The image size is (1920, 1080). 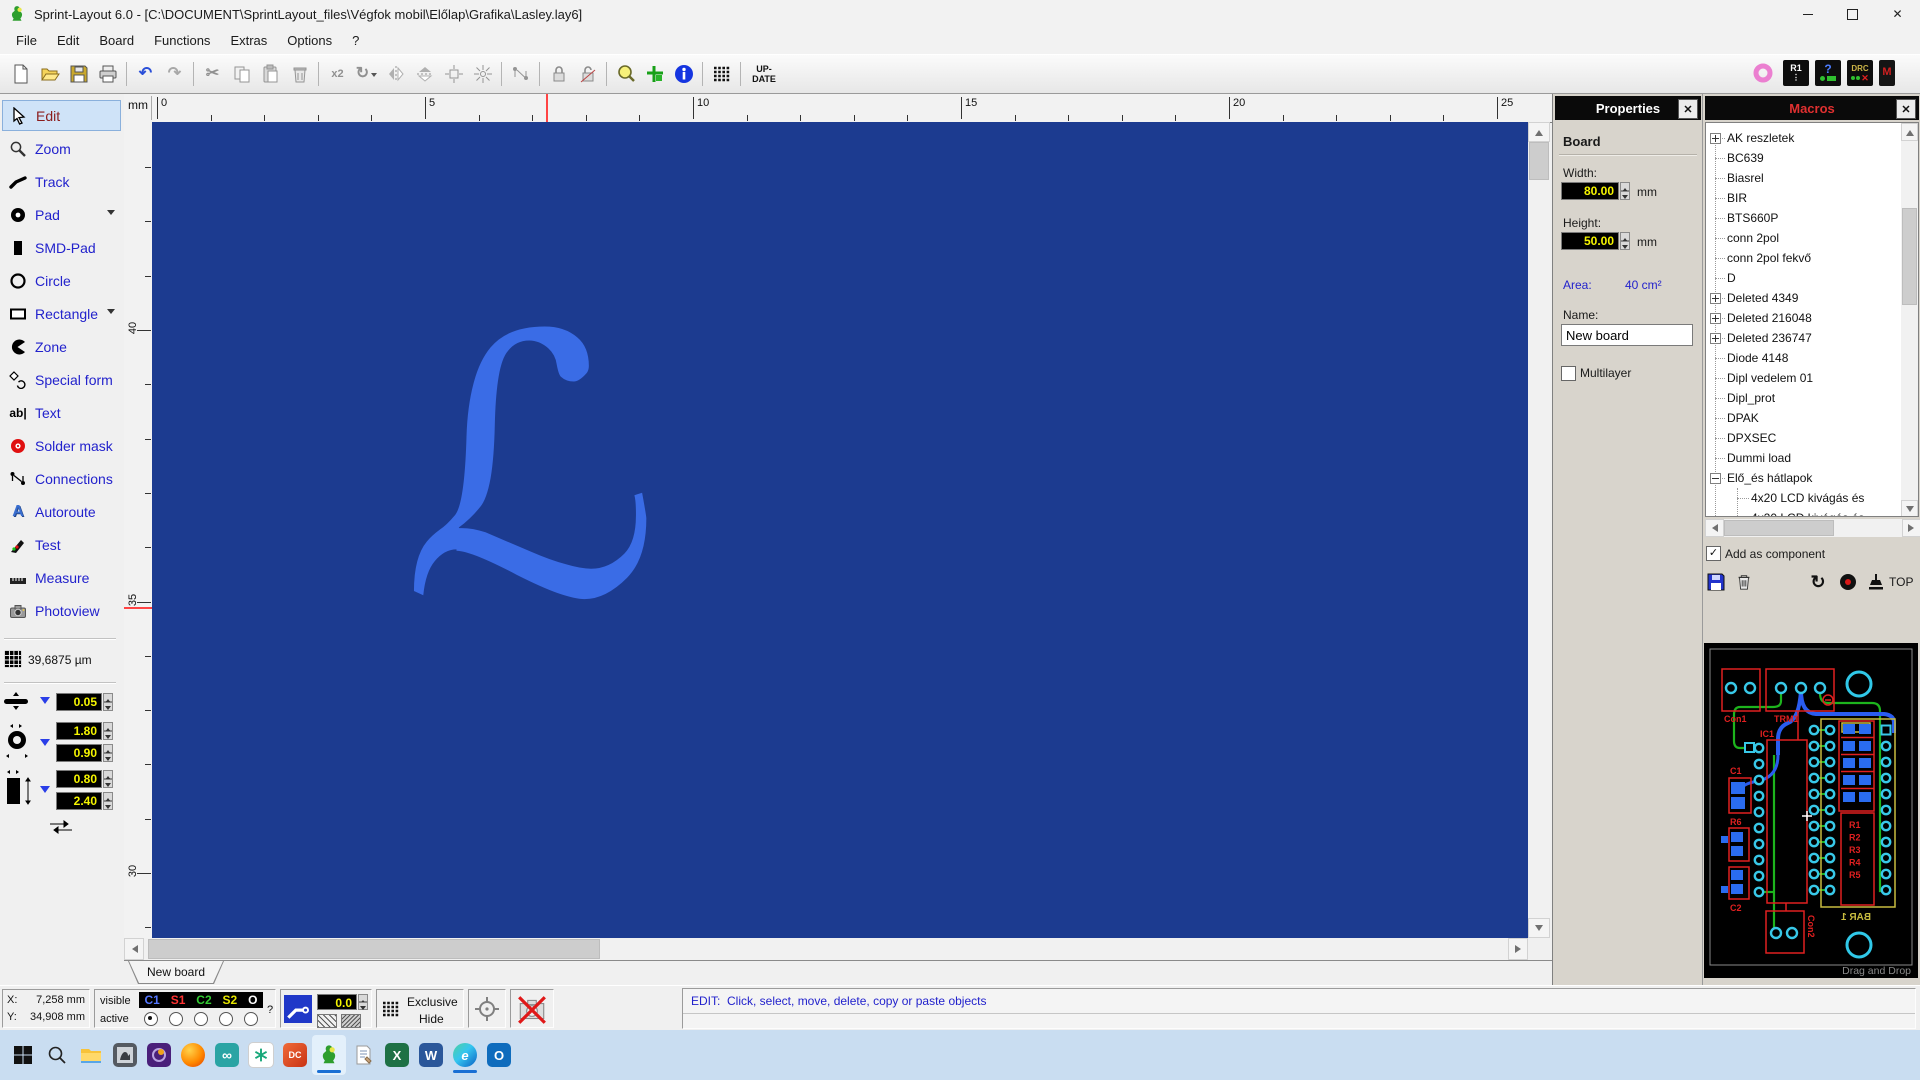 I want to click on swap-values-button, so click(x=61, y=828).